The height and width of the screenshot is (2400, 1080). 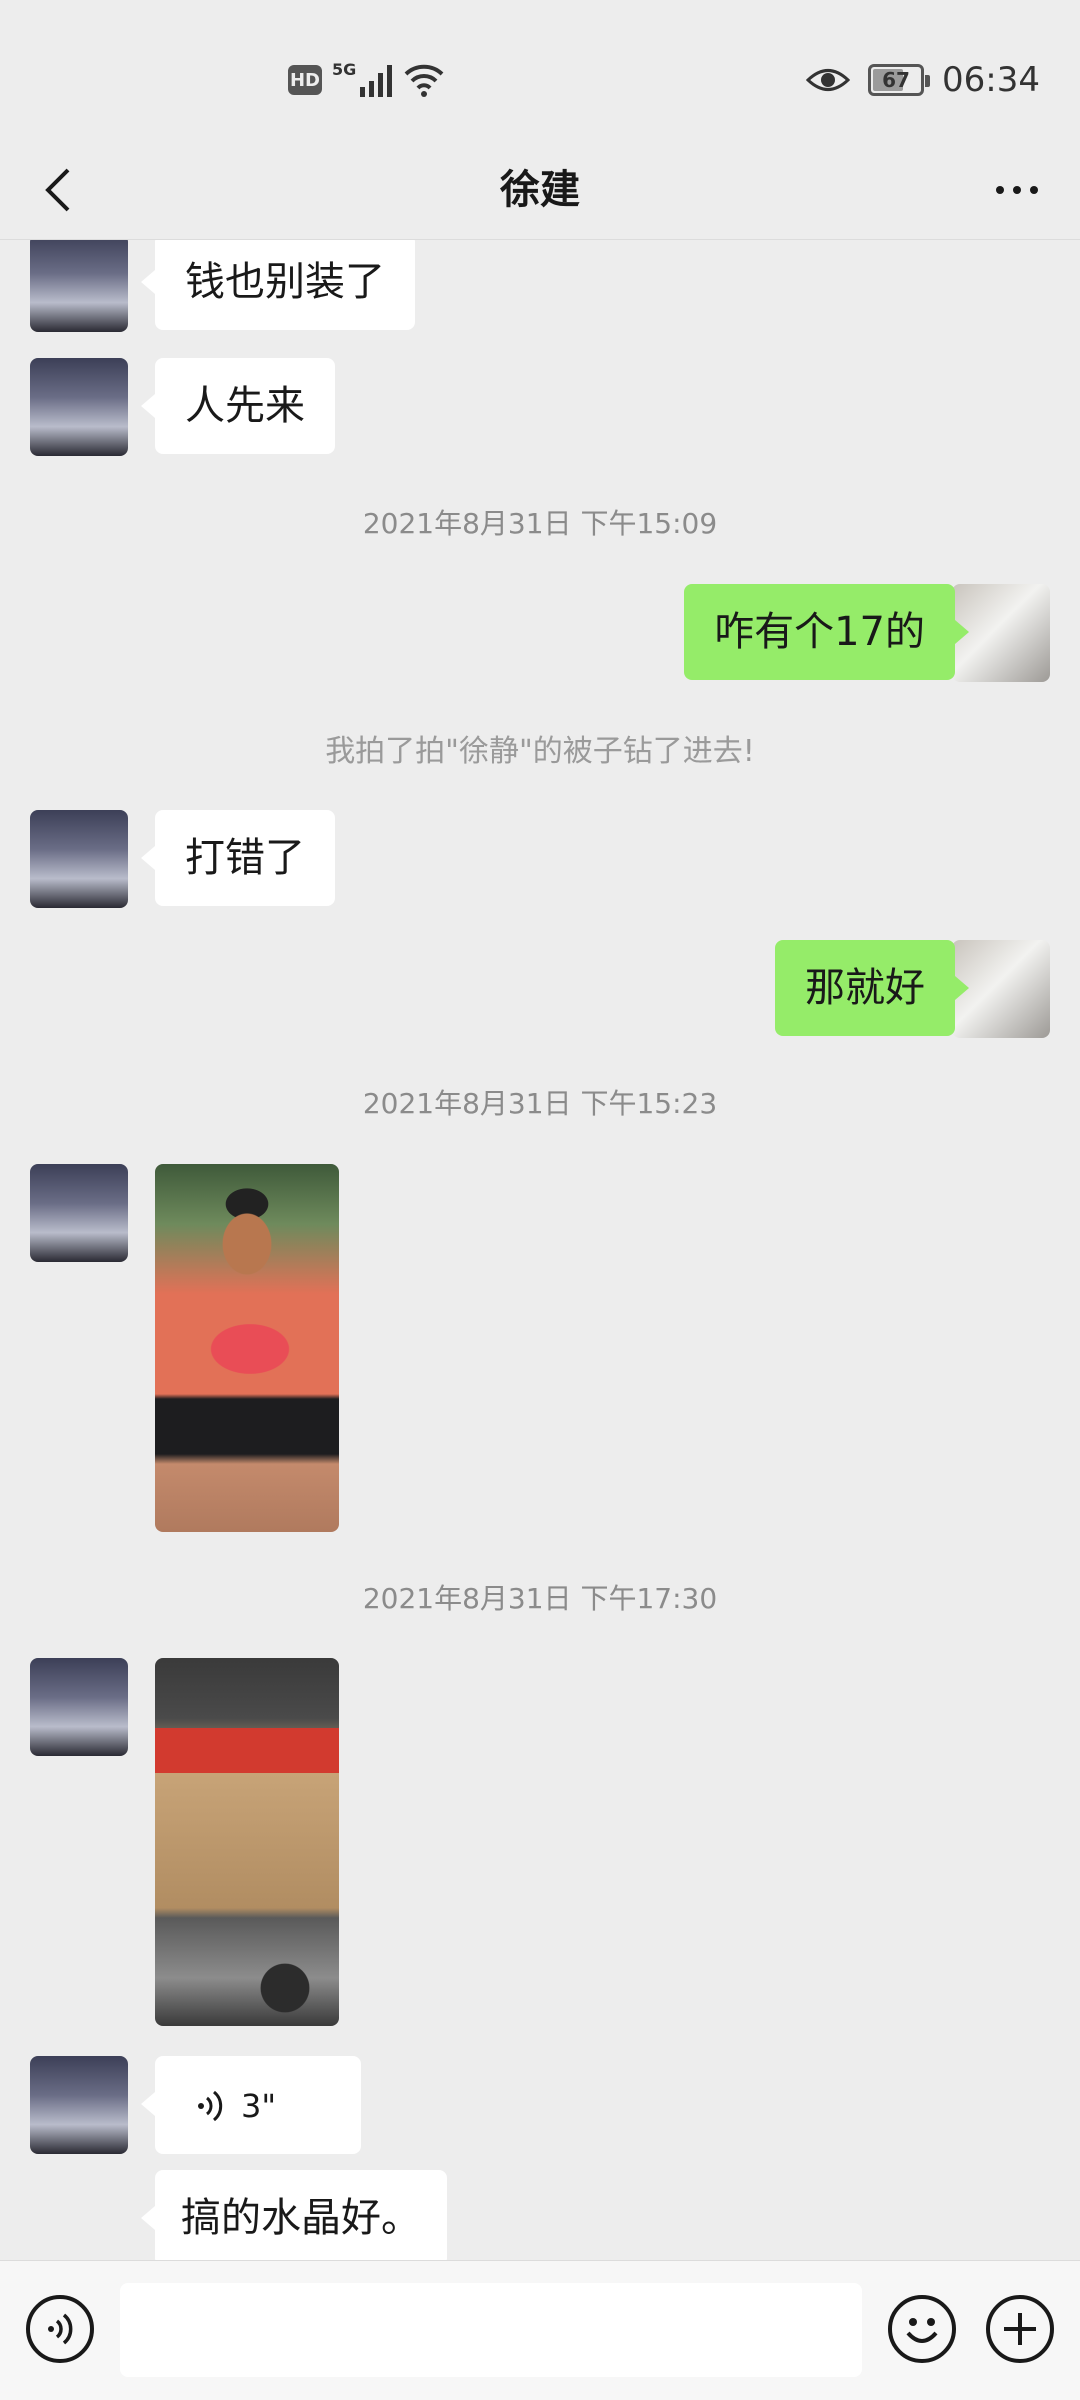 I want to click on more-actions-button, so click(x=1020, y=2329).